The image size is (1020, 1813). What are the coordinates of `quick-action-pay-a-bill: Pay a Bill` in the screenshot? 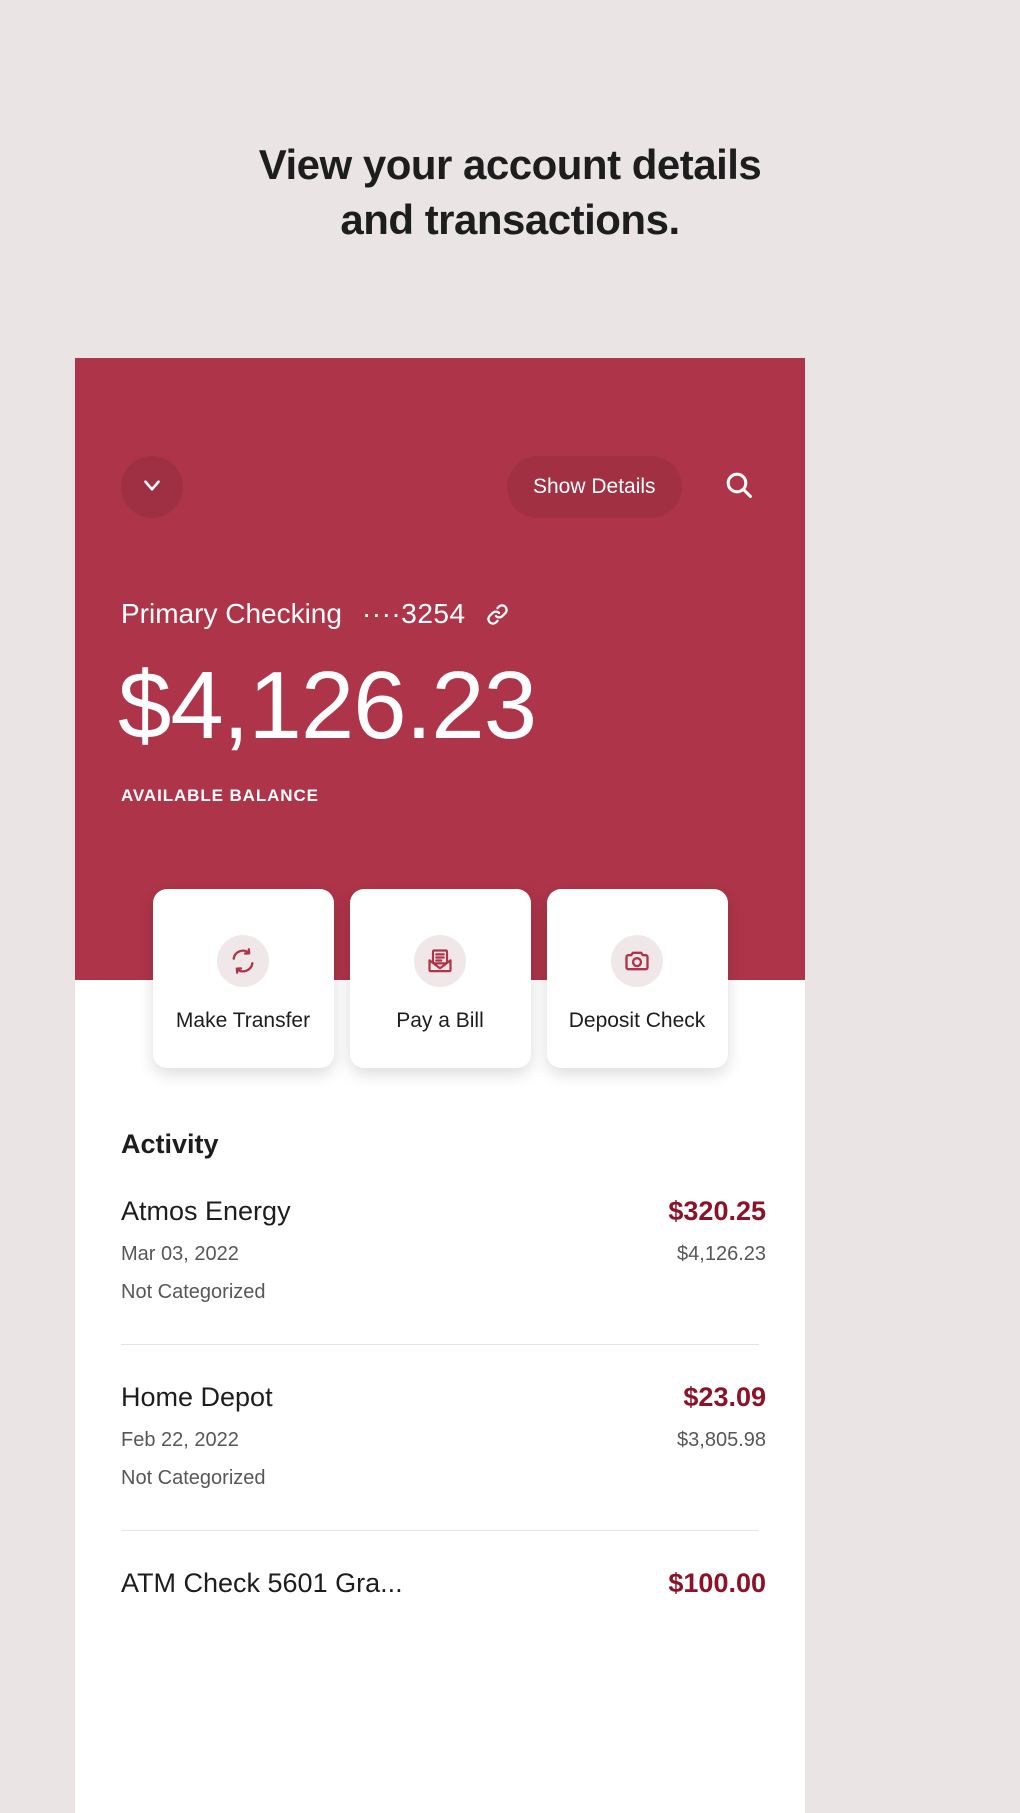 It's located at (440, 978).